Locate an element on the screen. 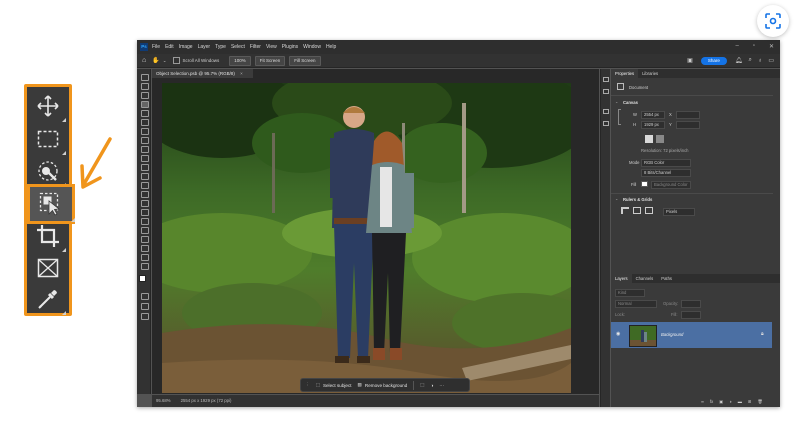 The height and width of the screenshot is (448, 795). frame-tool is located at coordinates (48, 268).